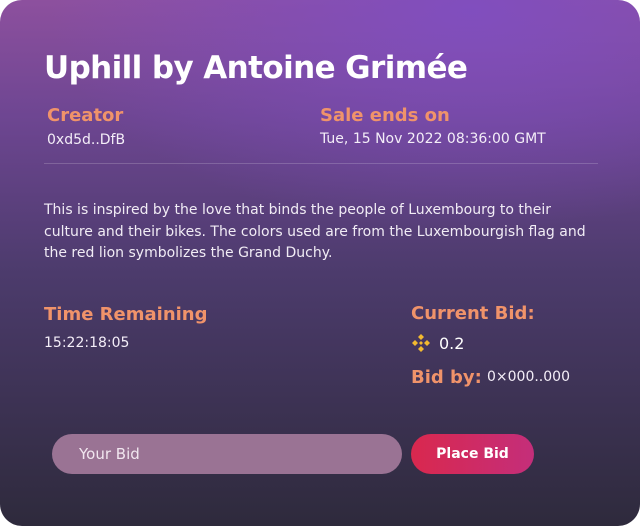 The height and width of the screenshot is (526, 640). I want to click on bid-by-address: 0×000..000, so click(528, 377).